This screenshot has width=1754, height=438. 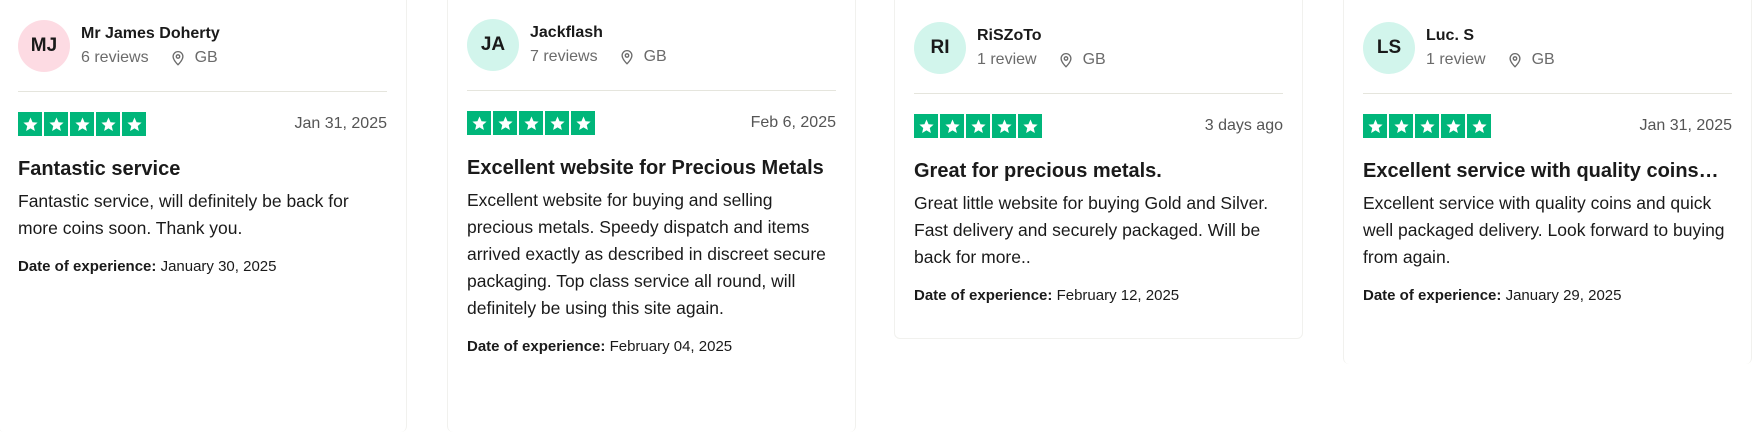 I want to click on date-of-experience: Date of experience: January 30, 2025, so click(x=202, y=266).